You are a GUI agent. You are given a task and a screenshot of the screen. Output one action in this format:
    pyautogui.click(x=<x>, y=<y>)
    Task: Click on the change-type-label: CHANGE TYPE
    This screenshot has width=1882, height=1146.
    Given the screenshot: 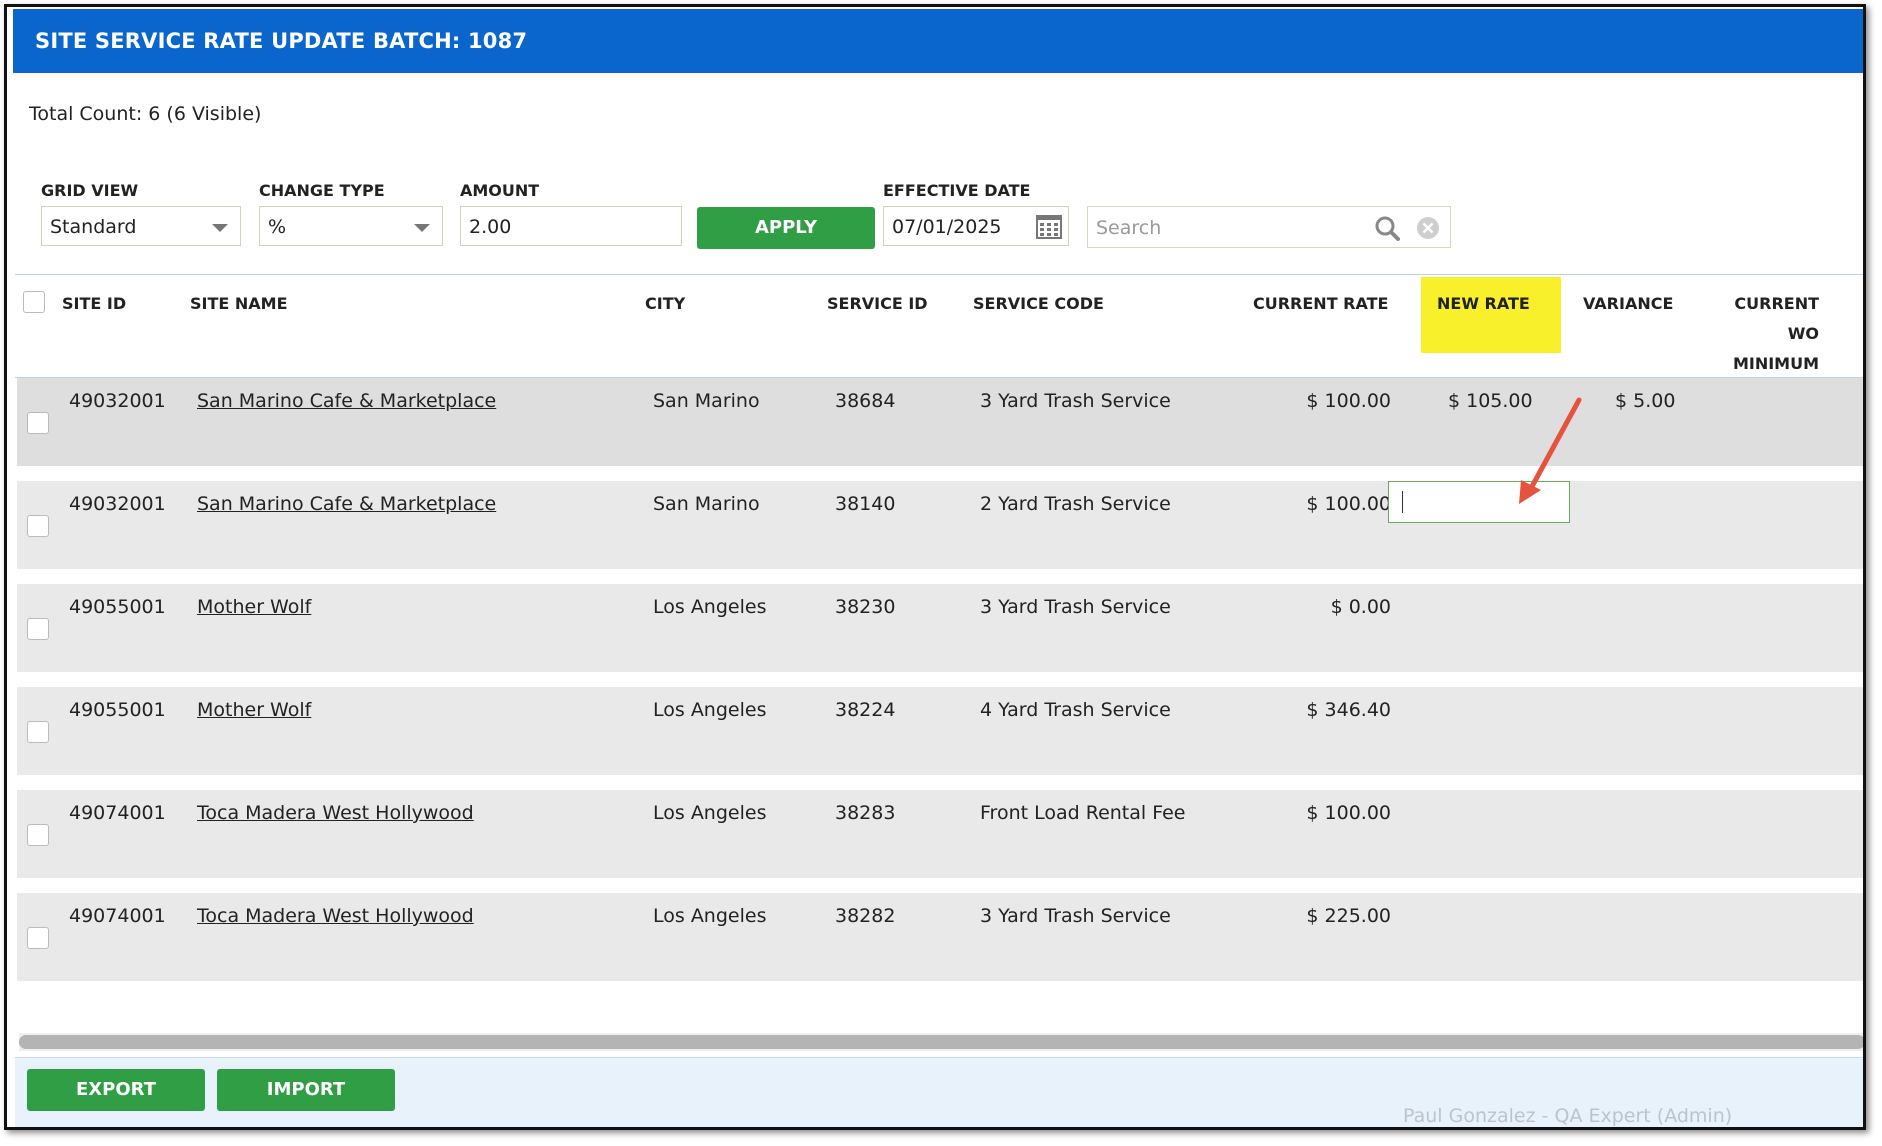 What is the action you would take?
    pyautogui.click(x=322, y=190)
    